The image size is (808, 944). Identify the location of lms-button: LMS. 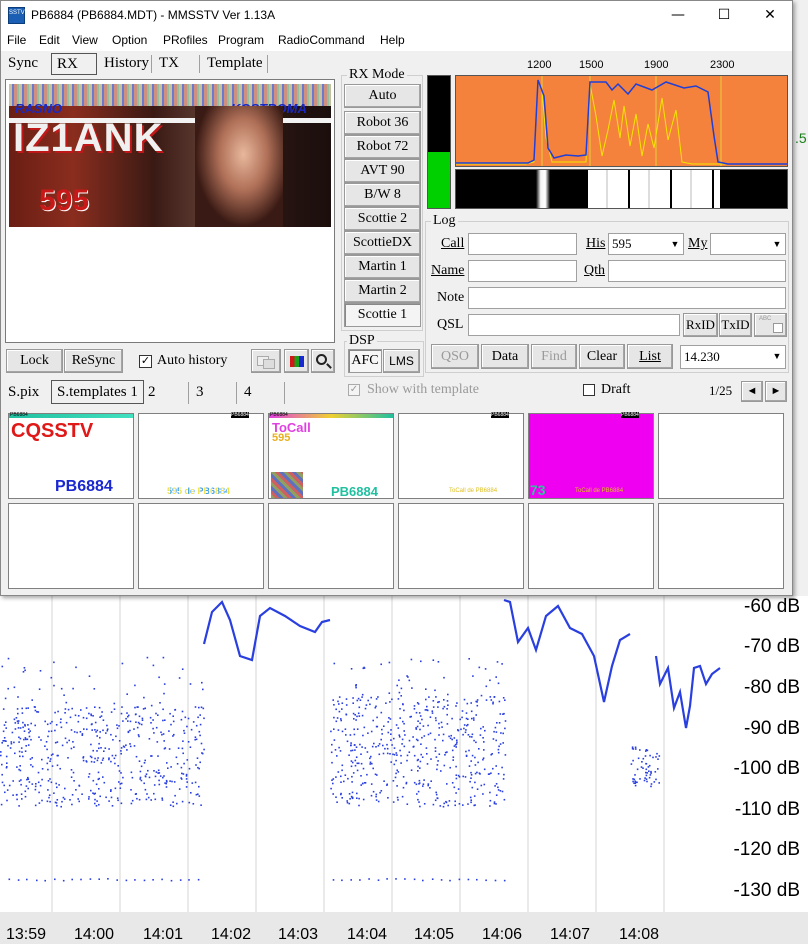
(401, 361).